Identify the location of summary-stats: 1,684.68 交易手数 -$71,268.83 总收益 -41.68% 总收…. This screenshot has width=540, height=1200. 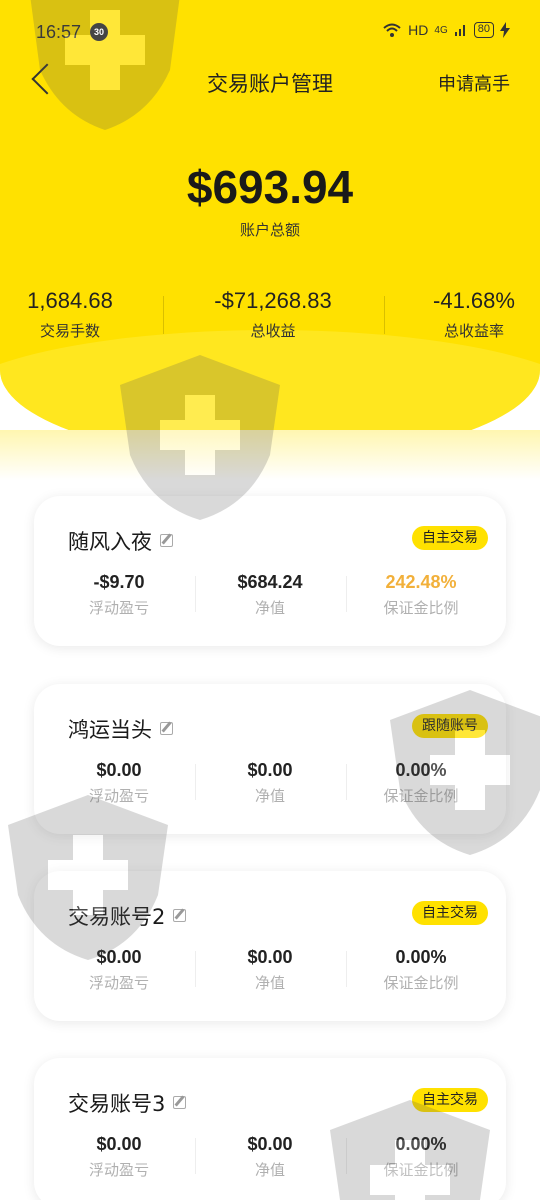
(270, 318).